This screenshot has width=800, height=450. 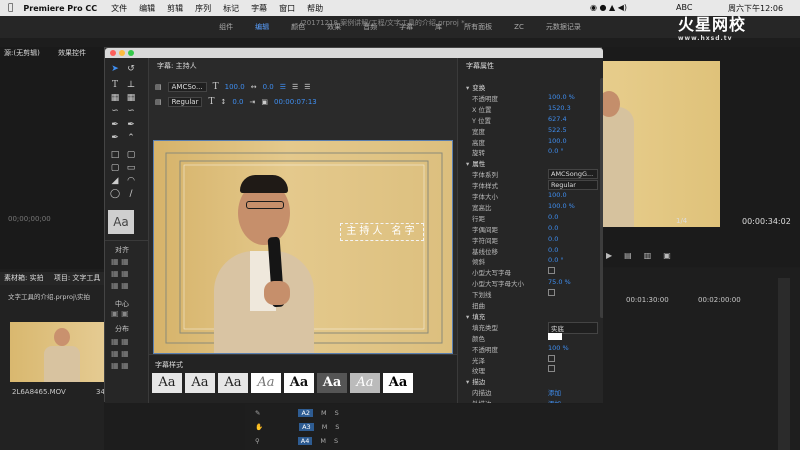 What do you see at coordinates (257, 441) in the screenshot?
I see `zoom-tool-icon: ⚲` at bounding box center [257, 441].